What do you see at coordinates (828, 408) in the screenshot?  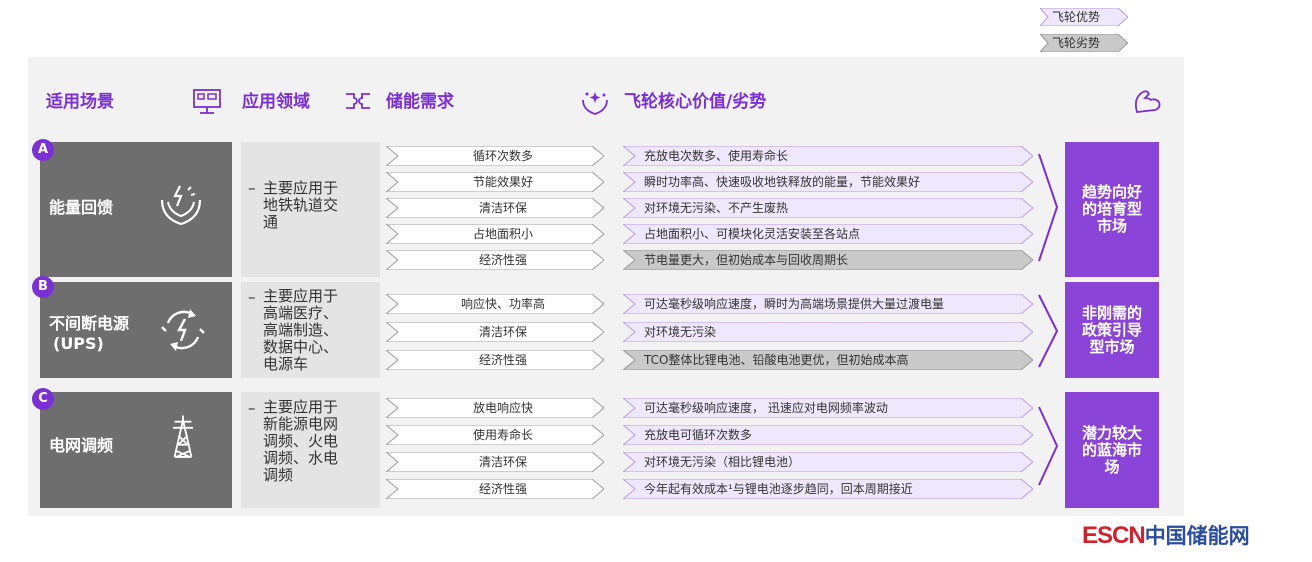 I see `value-advantage: 可达毫秒级响应速度， 迅速应对电网频率波动` at bounding box center [828, 408].